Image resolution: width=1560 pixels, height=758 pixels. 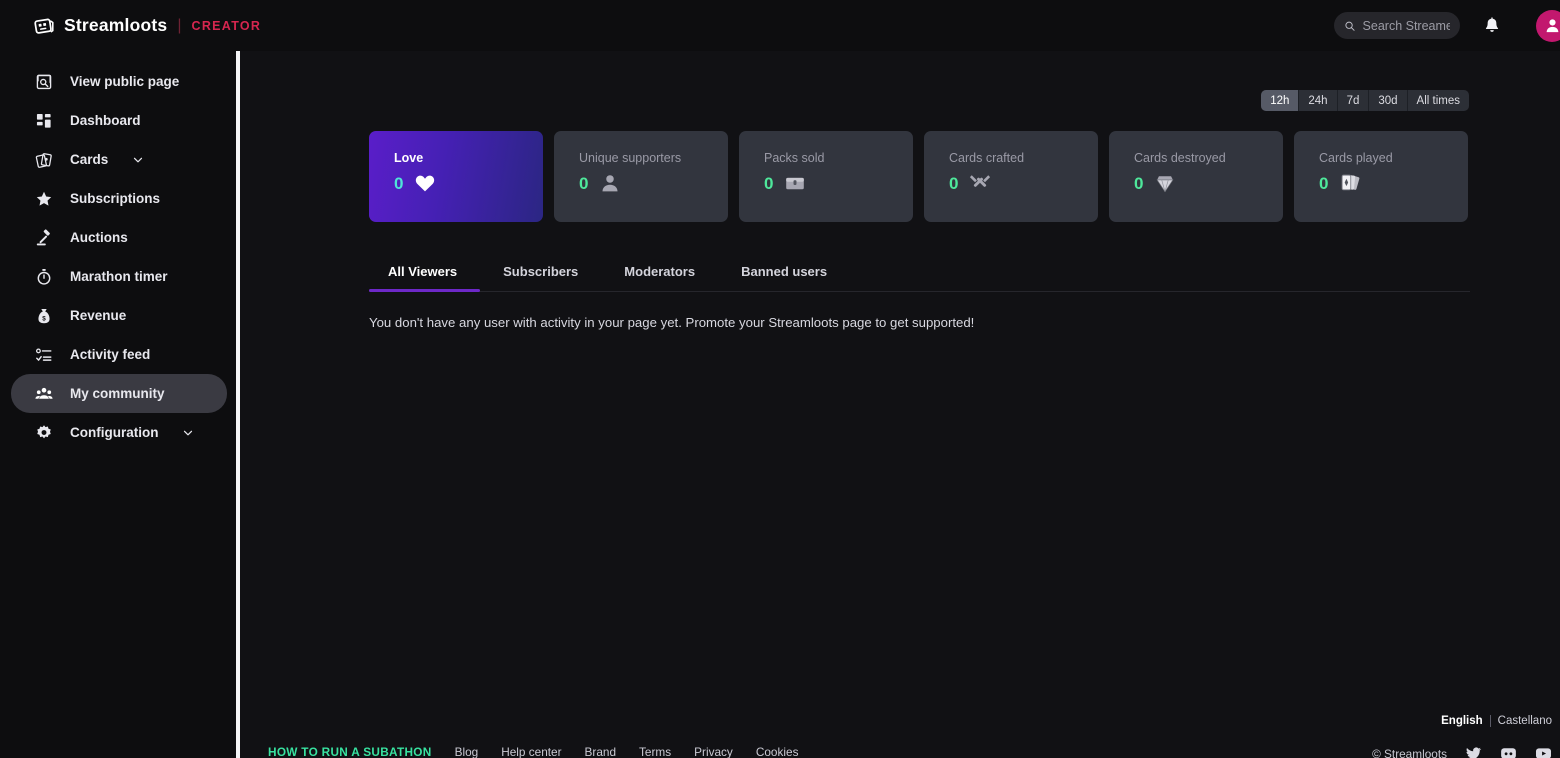 What do you see at coordinates (1196, 176) in the screenshot?
I see `stat-card-cards-destroyed: Cards destroyed 0` at bounding box center [1196, 176].